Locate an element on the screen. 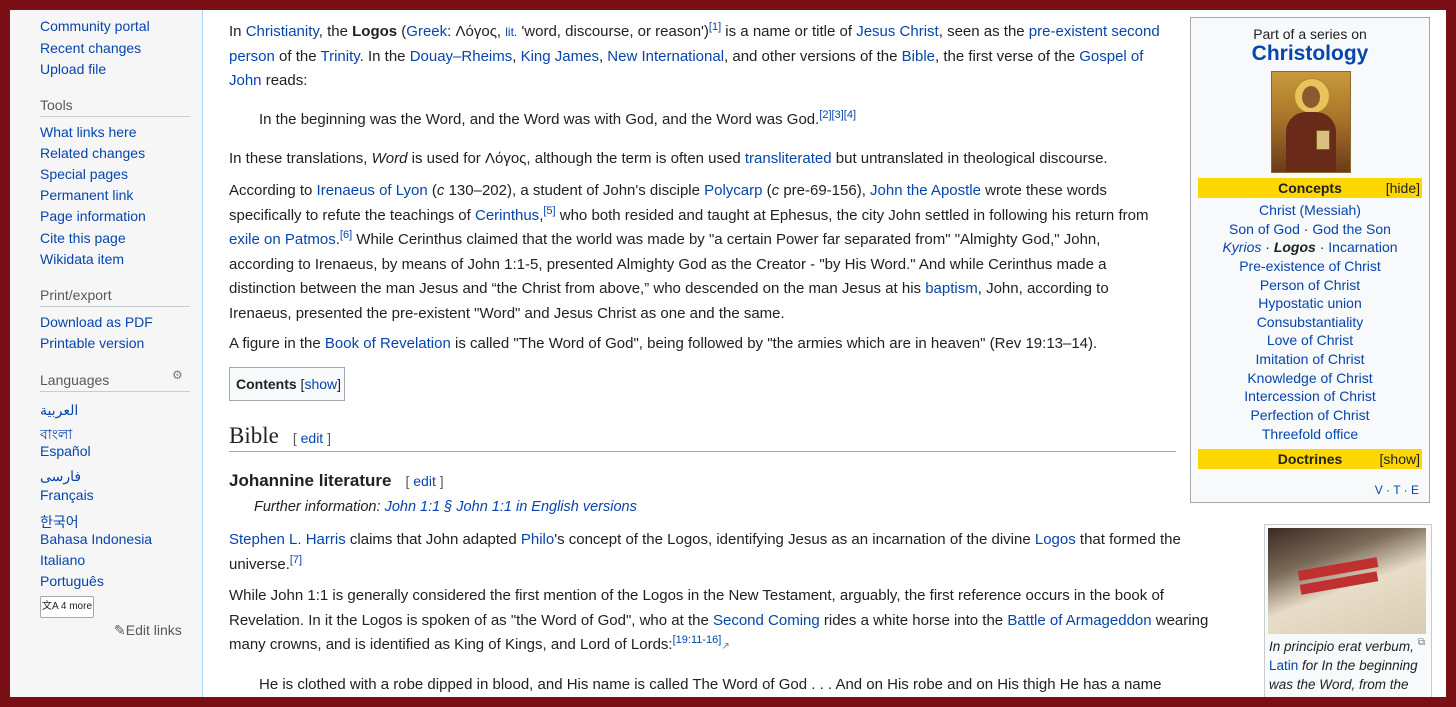 This screenshot has height=707, width=1456. pencil-icon: ✎ is located at coordinates (120, 630).